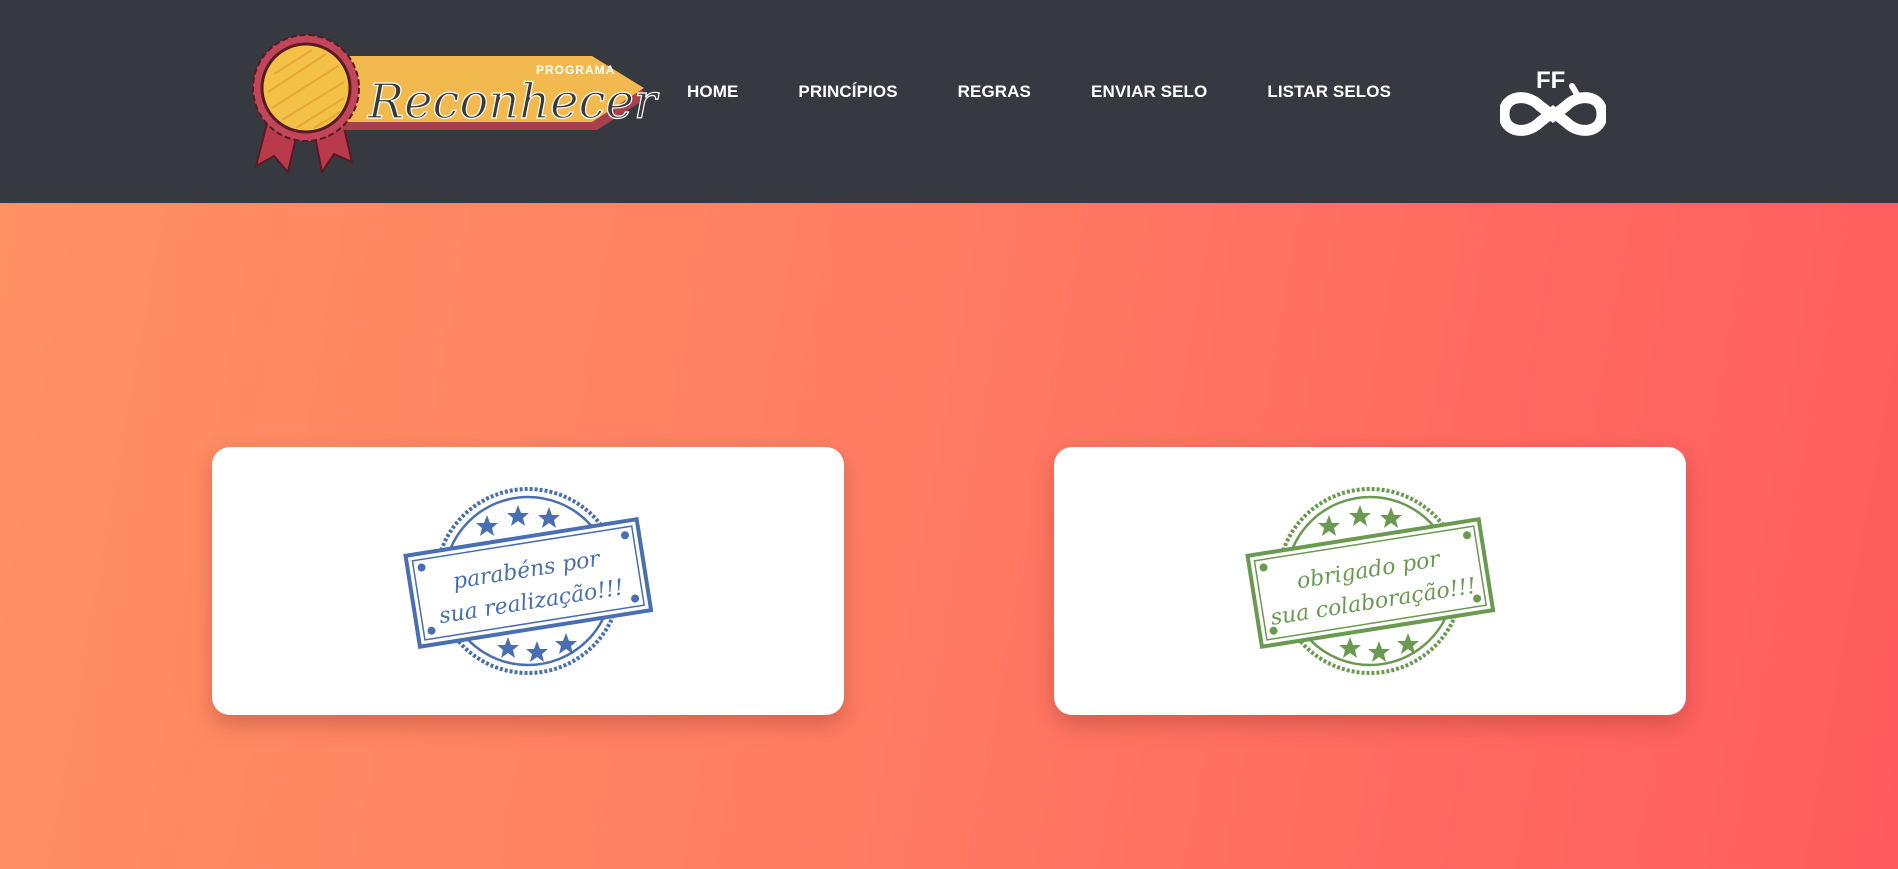 Image resolution: width=1898 pixels, height=869 pixels. Describe the element at coordinates (513, 102) in the screenshot. I see `logo-main-text: Reconhecer` at that location.